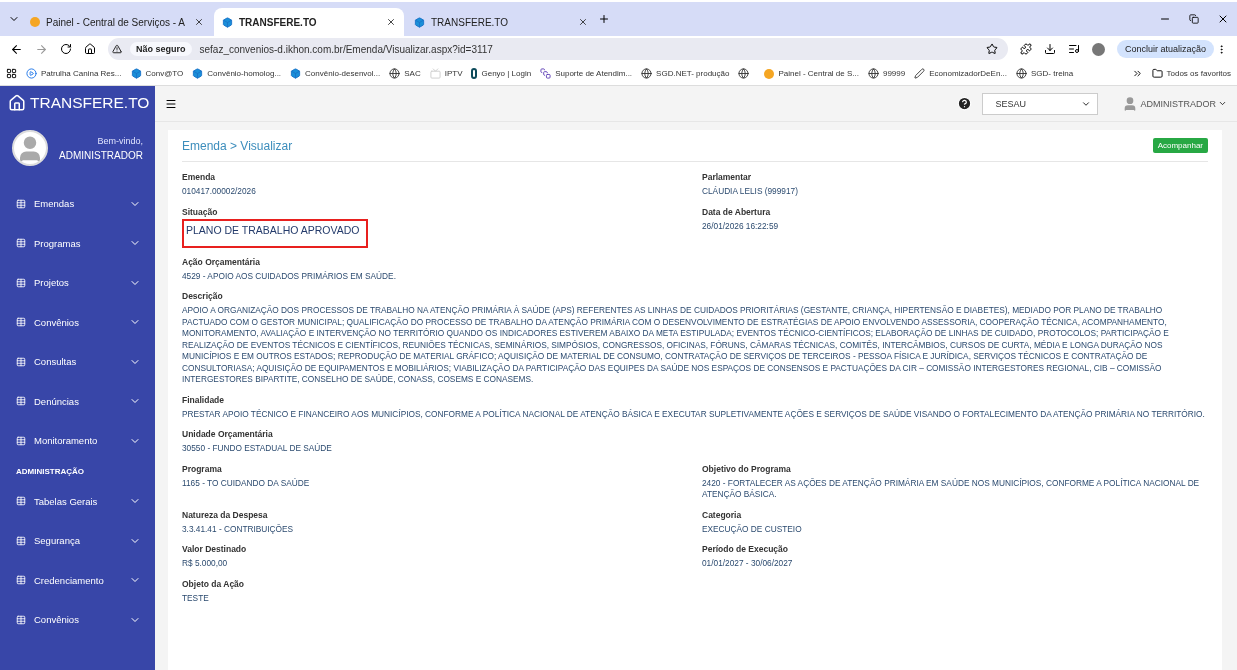 The height and width of the screenshot is (670, 1237). I want to click on forward-icon, so click(41, 49).